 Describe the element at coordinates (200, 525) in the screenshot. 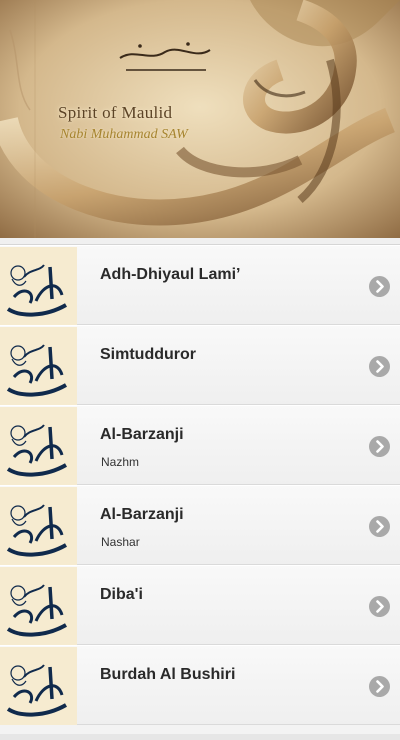

I see `list-item: Al-Barzanji Nashar` at that location.